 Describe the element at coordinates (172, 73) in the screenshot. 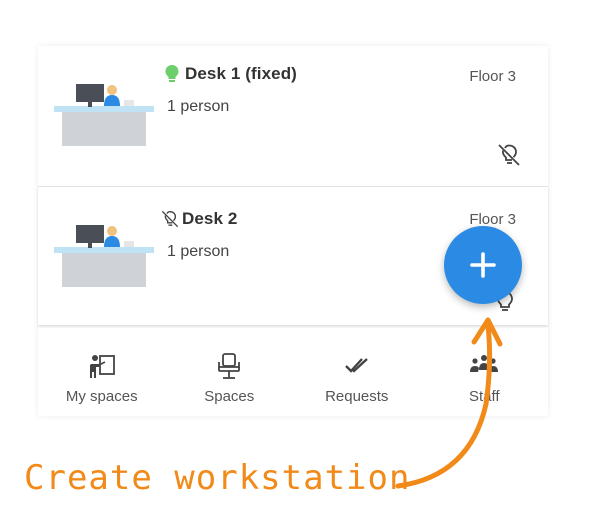

I see `bulb-green-icon` at that location.